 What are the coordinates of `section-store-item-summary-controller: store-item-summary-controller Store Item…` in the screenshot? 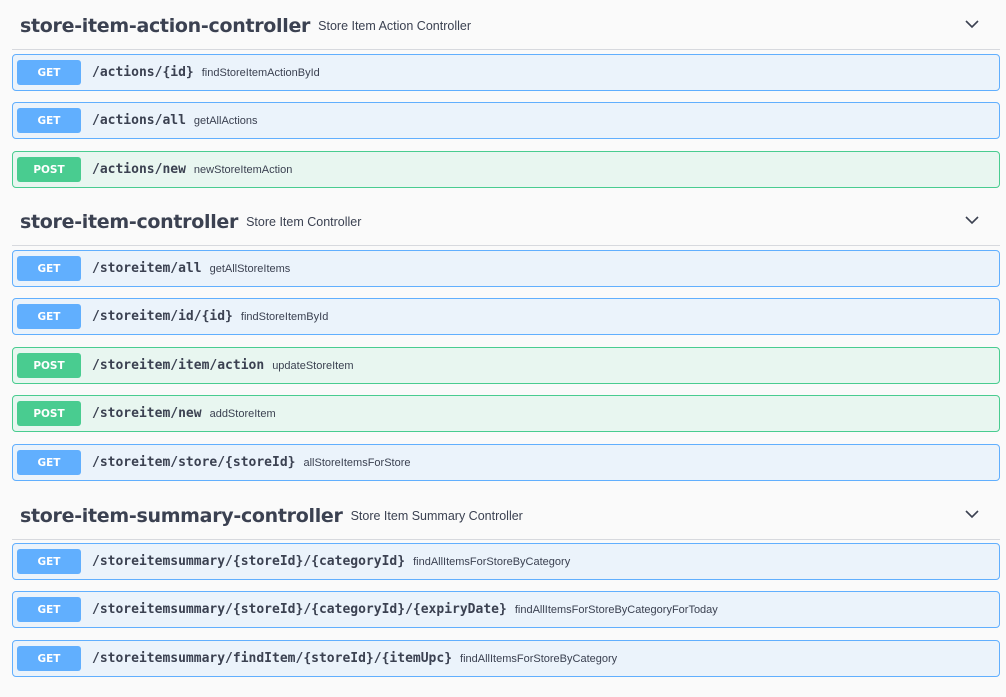 It's located at (506, 516).